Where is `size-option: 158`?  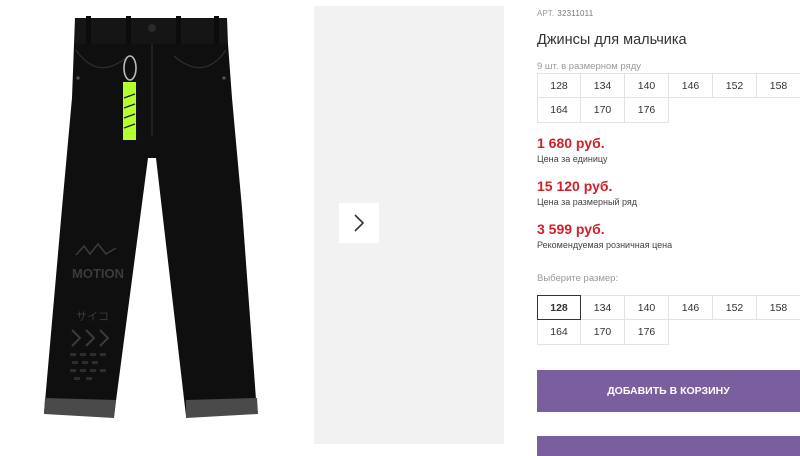 size-option: 158 is located at coordinates (778, 307).